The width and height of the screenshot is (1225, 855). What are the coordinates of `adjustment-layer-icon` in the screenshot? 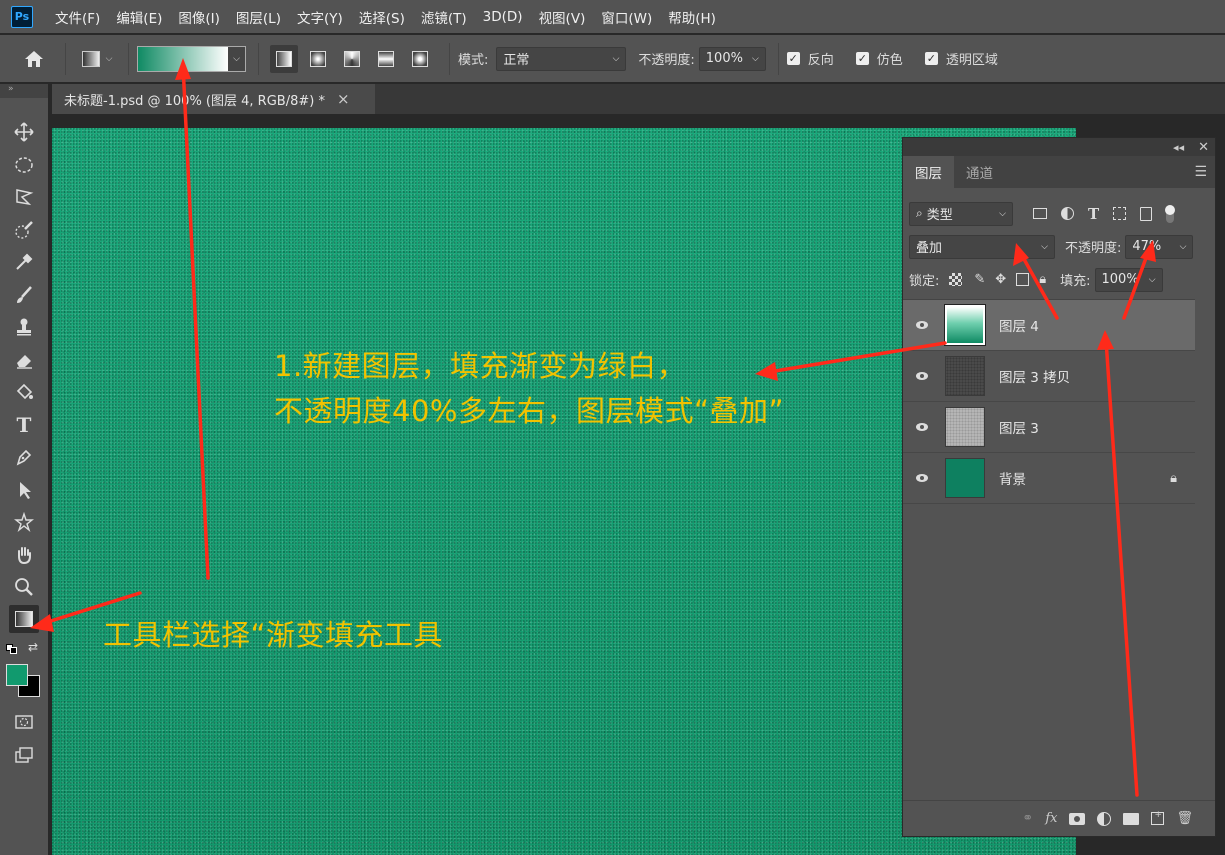 It's located at (1104, 818).